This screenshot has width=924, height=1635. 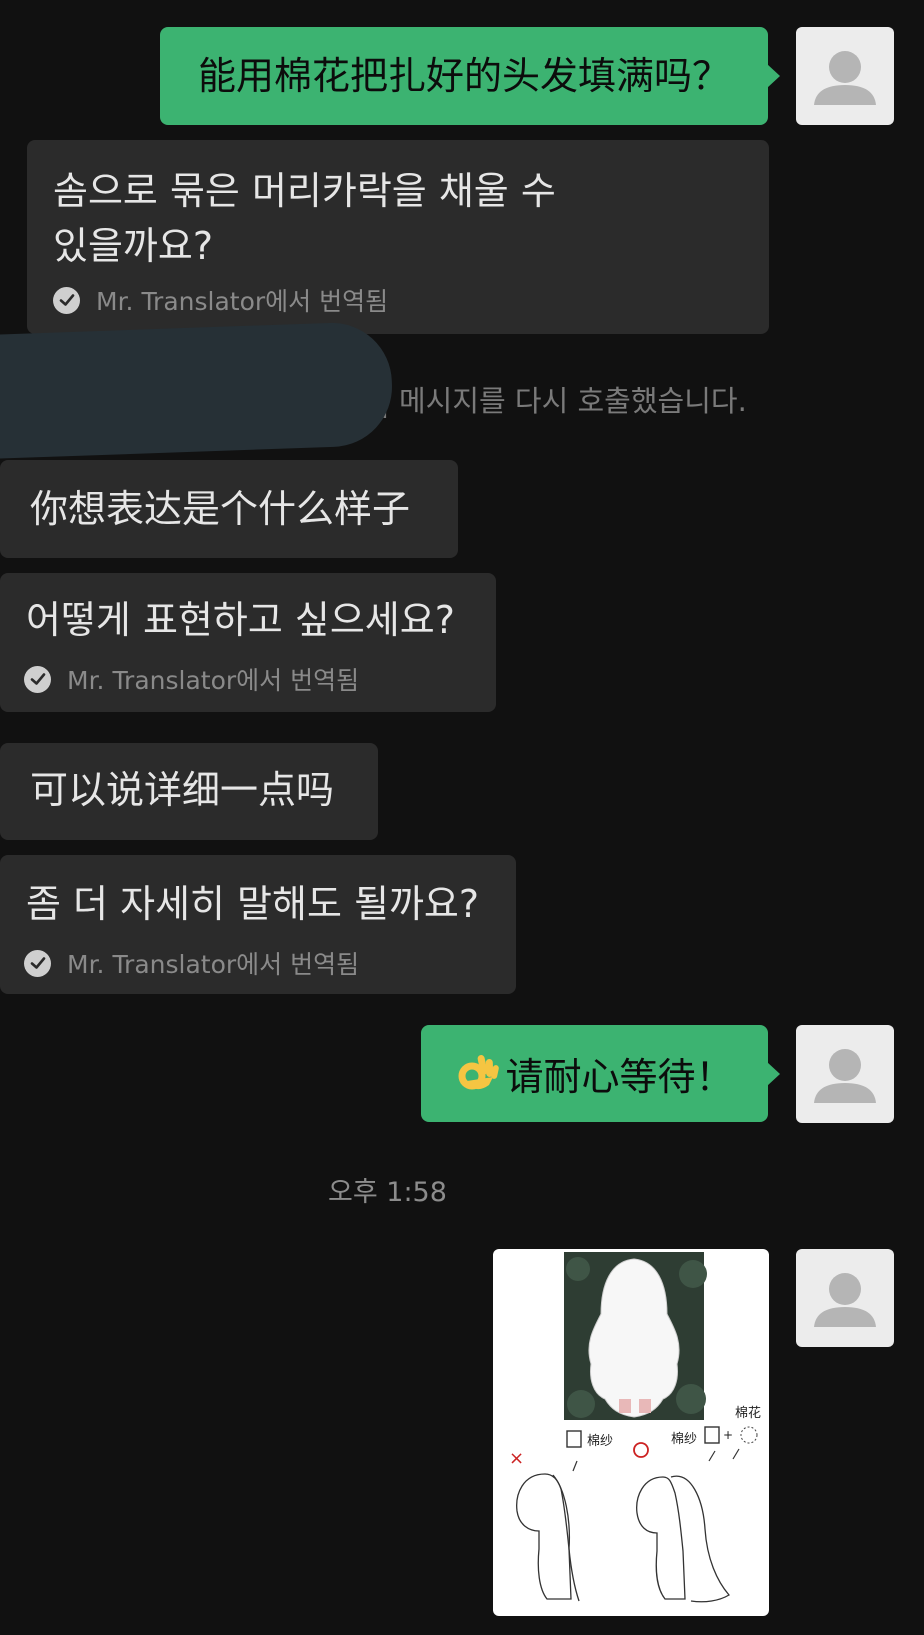 What do you see at coordinates (182, 790) in the screenshot?
I see `message-text: 可以说详细一点吗` at bounding box center [182, 790].